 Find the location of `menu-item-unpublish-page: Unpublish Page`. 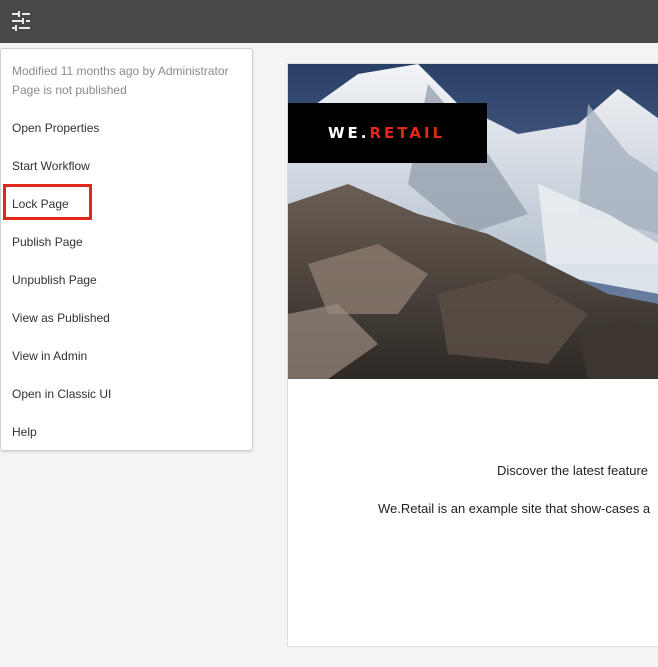

menu-item-unpublish-page: Unpublish Page is located at coordinates (54, 280).